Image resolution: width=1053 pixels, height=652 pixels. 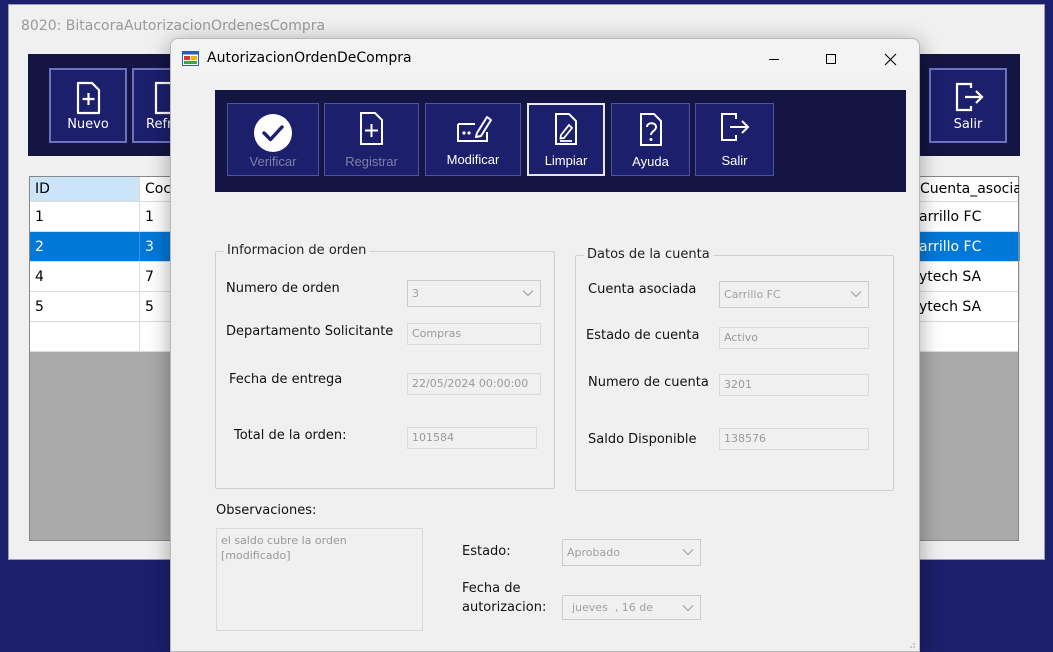 I want to click on grid-cell-id: 2, so click(x=85, y=246).